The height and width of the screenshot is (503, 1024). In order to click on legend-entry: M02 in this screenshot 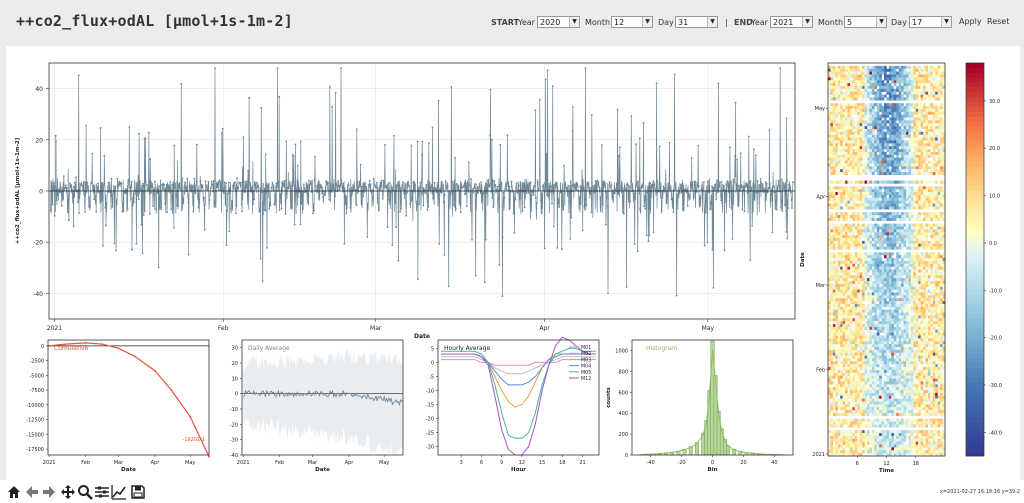, I will do `click(586, 354)`.